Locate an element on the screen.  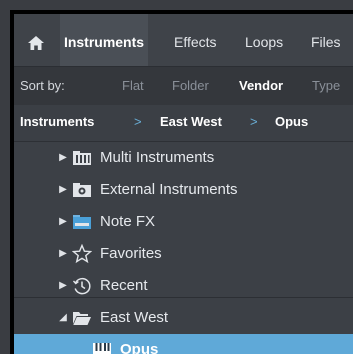
sort-option-flat: Flat is located at coordinates (133, 86).